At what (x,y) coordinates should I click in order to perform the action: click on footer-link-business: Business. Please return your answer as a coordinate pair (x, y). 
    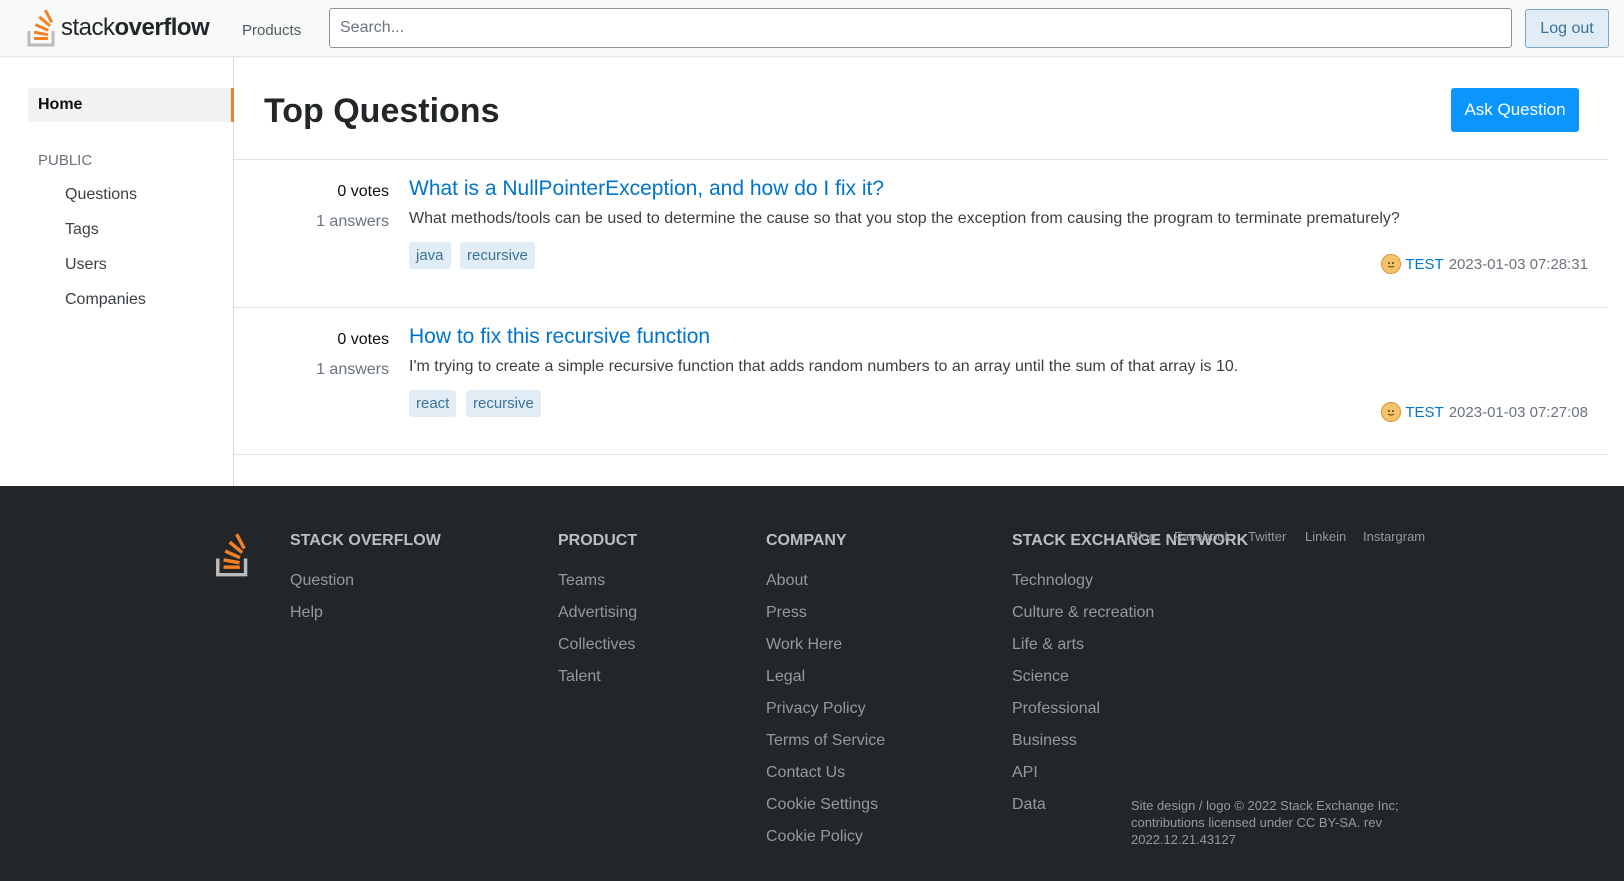
    Looking at the image, I should click on (1044, 741).